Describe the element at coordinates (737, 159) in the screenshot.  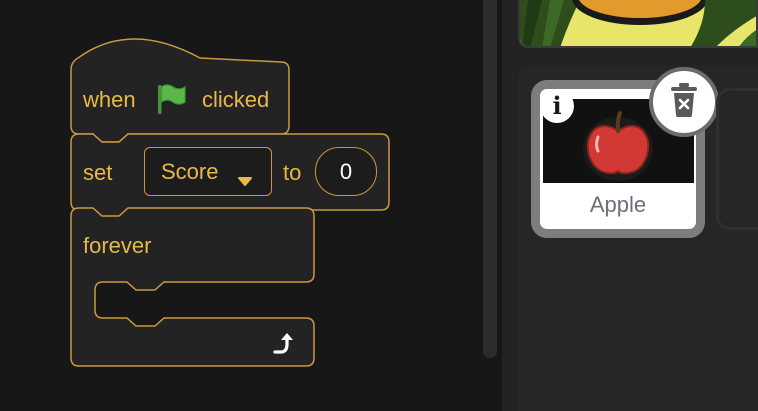
I see `sprite-card-partial` at that location.